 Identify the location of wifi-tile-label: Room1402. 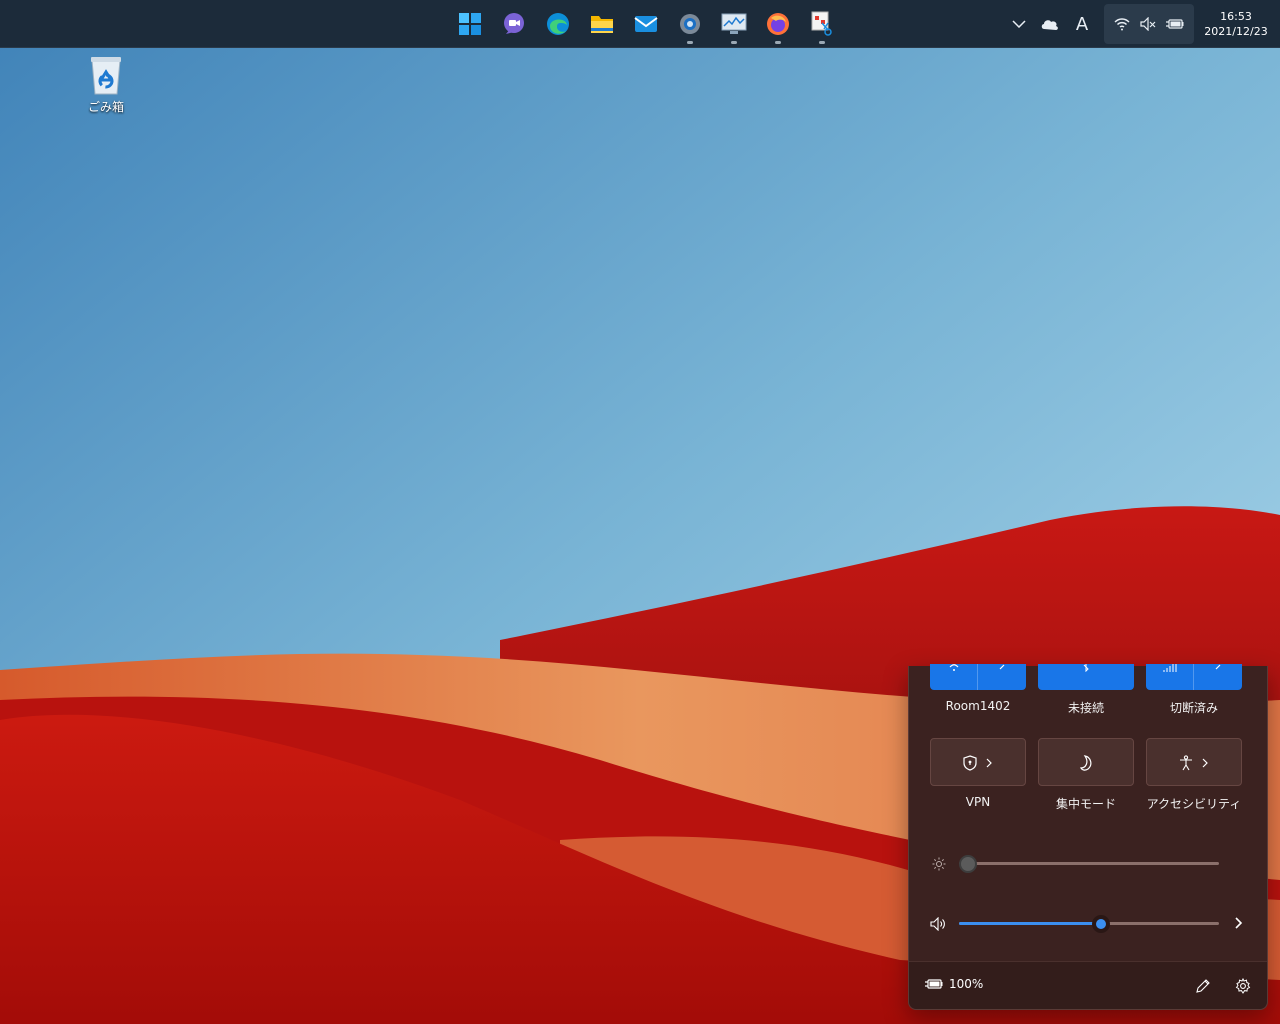
(978, 706).